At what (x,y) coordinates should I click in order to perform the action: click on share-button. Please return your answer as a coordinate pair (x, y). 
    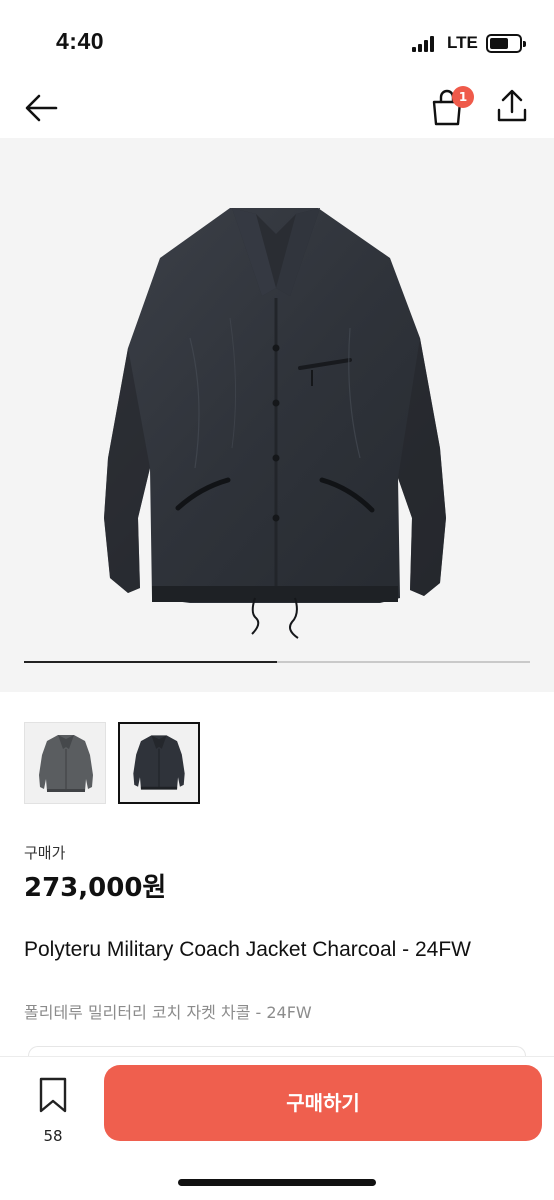
    Looking at the image, I should click on (512, 106).